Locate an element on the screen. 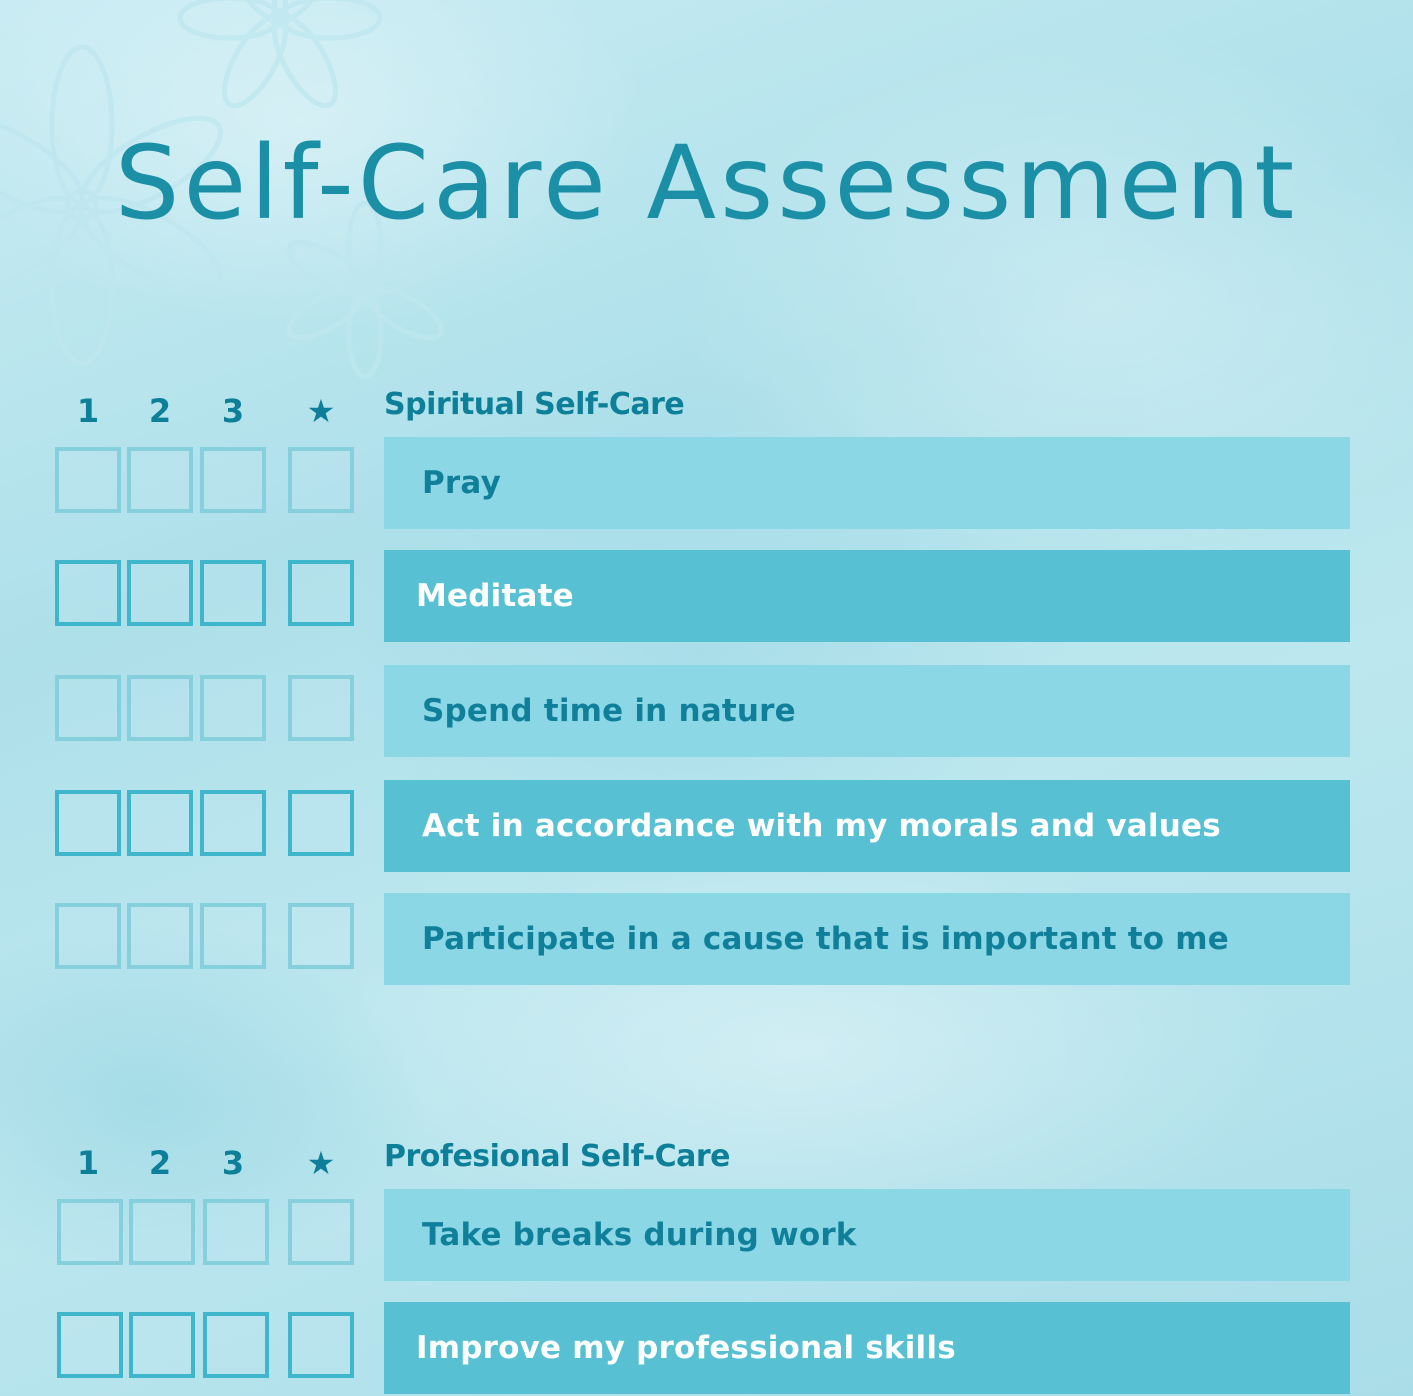 The height and width of the screenshot is (1396, 1413). section-title: Spiritual Self-Care is located at coordinates (534, 404).